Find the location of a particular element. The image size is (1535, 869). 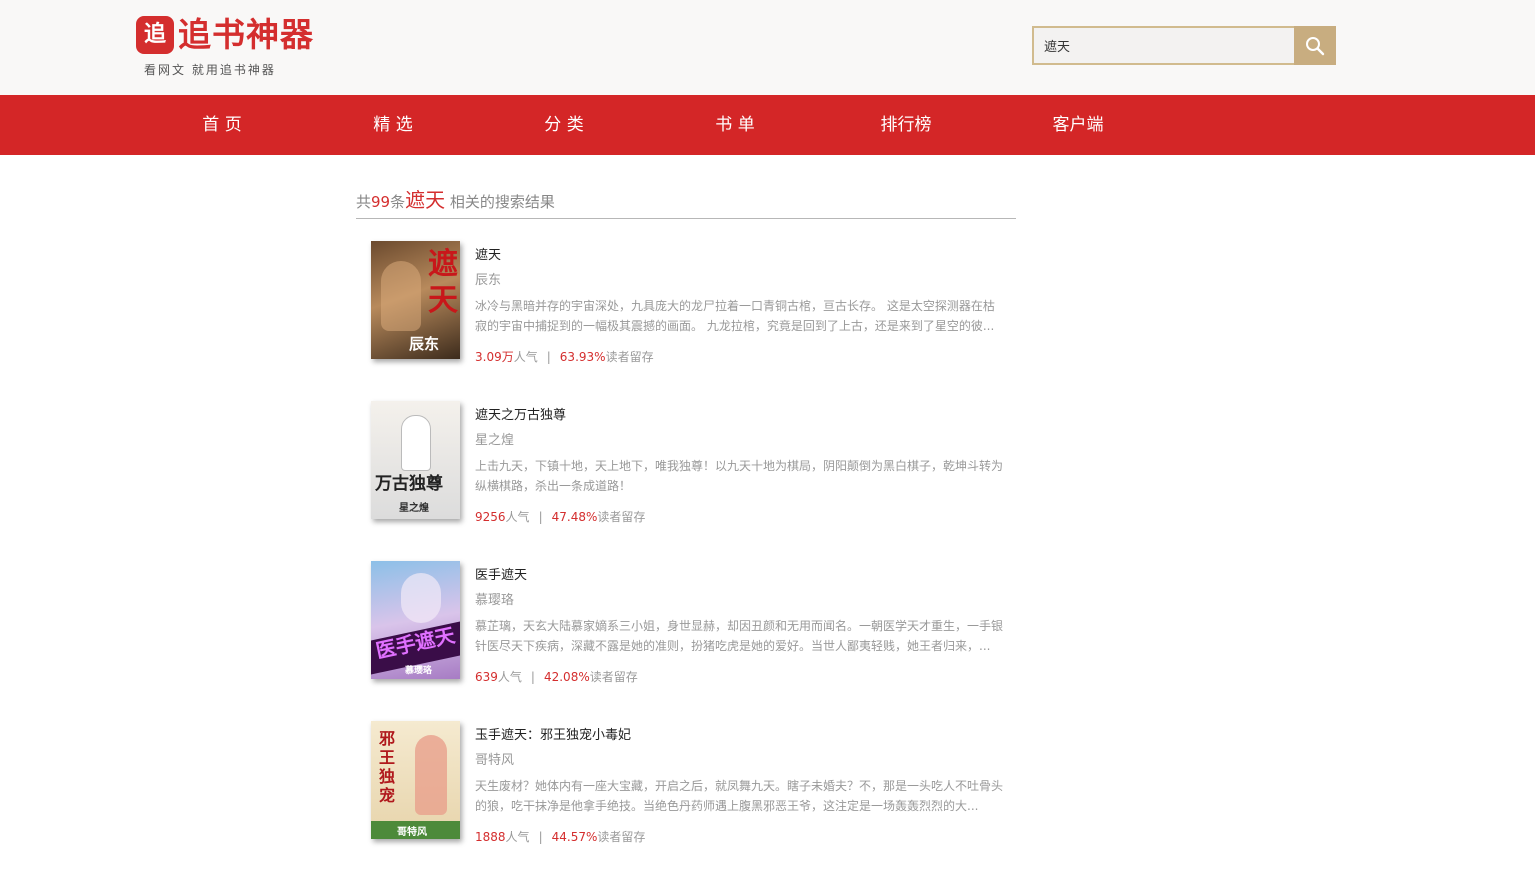

retention-value: 44.57% is located at coordinates (574, 837).